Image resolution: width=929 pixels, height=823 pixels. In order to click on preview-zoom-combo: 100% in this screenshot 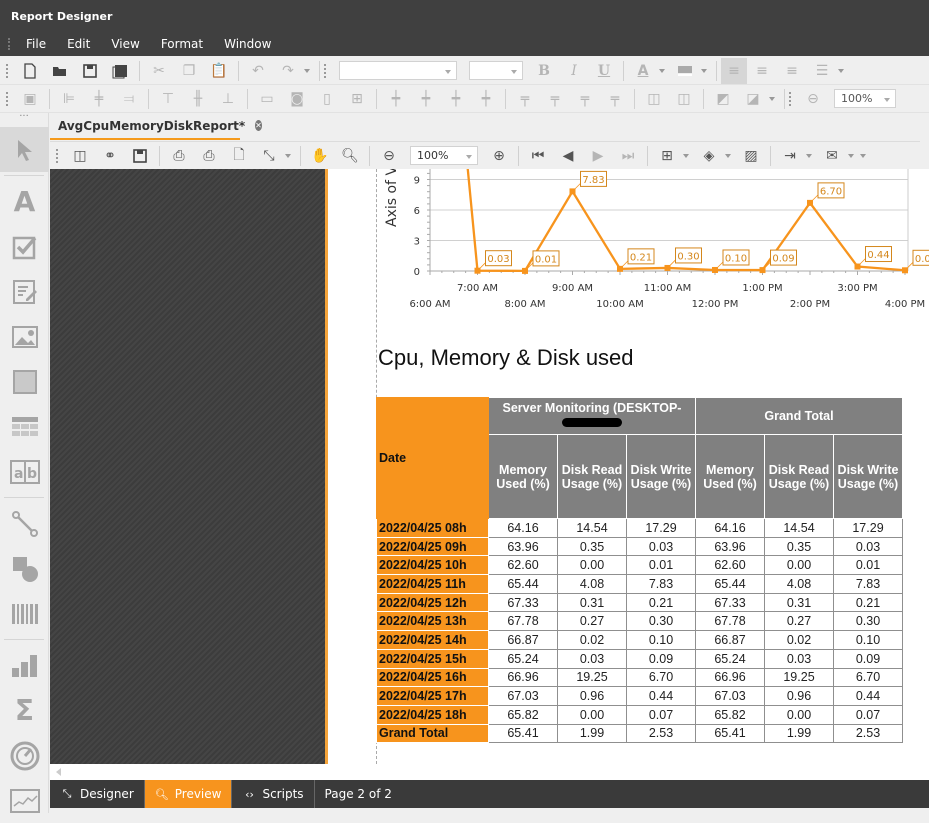, I will do `click(444, 155)`.